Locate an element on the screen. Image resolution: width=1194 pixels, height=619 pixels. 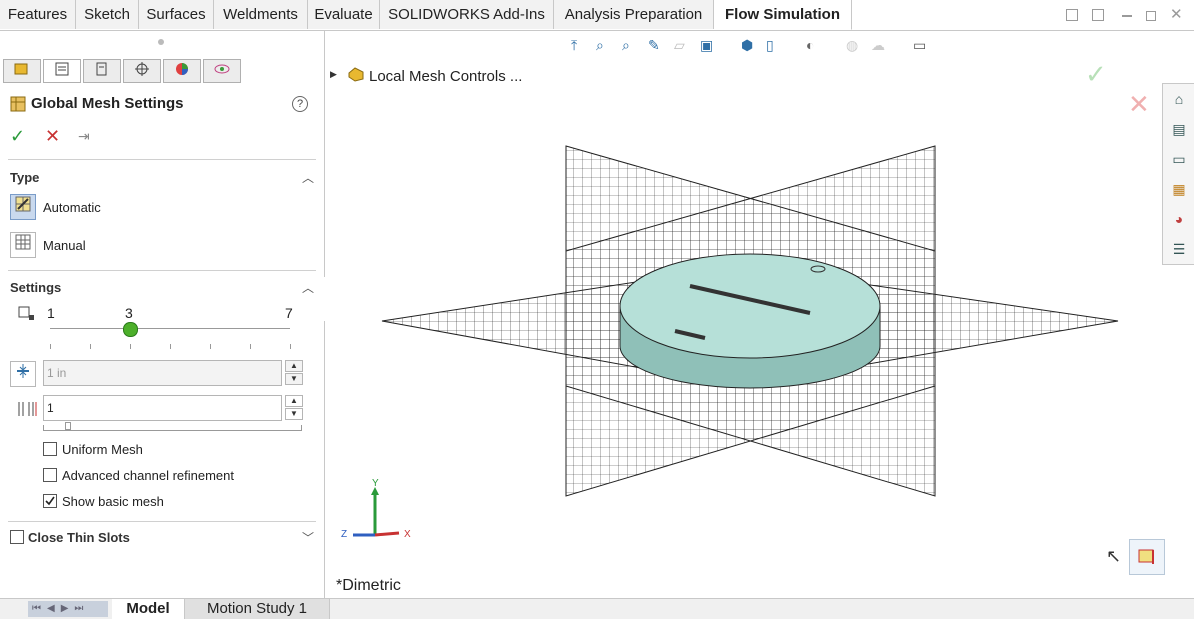
triad-y-label: Y is located at coordinates (375, 483).